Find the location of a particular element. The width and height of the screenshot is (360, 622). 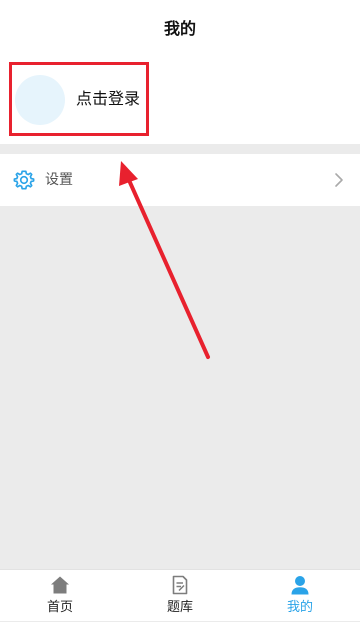

home-icon is located at coordinates (60, 585).